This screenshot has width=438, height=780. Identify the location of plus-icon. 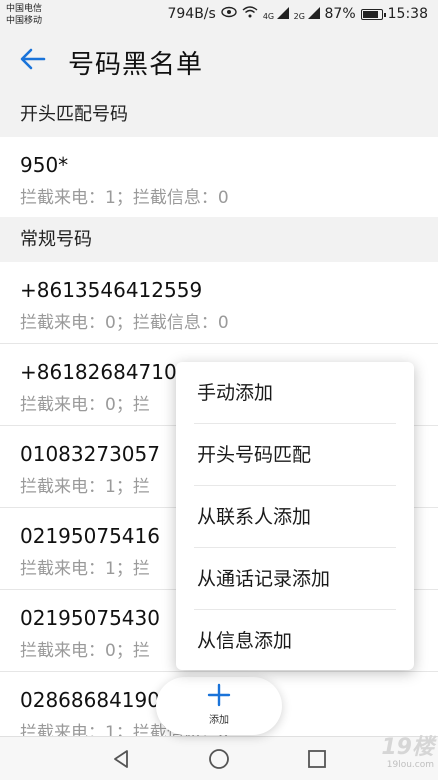
(219, 695).